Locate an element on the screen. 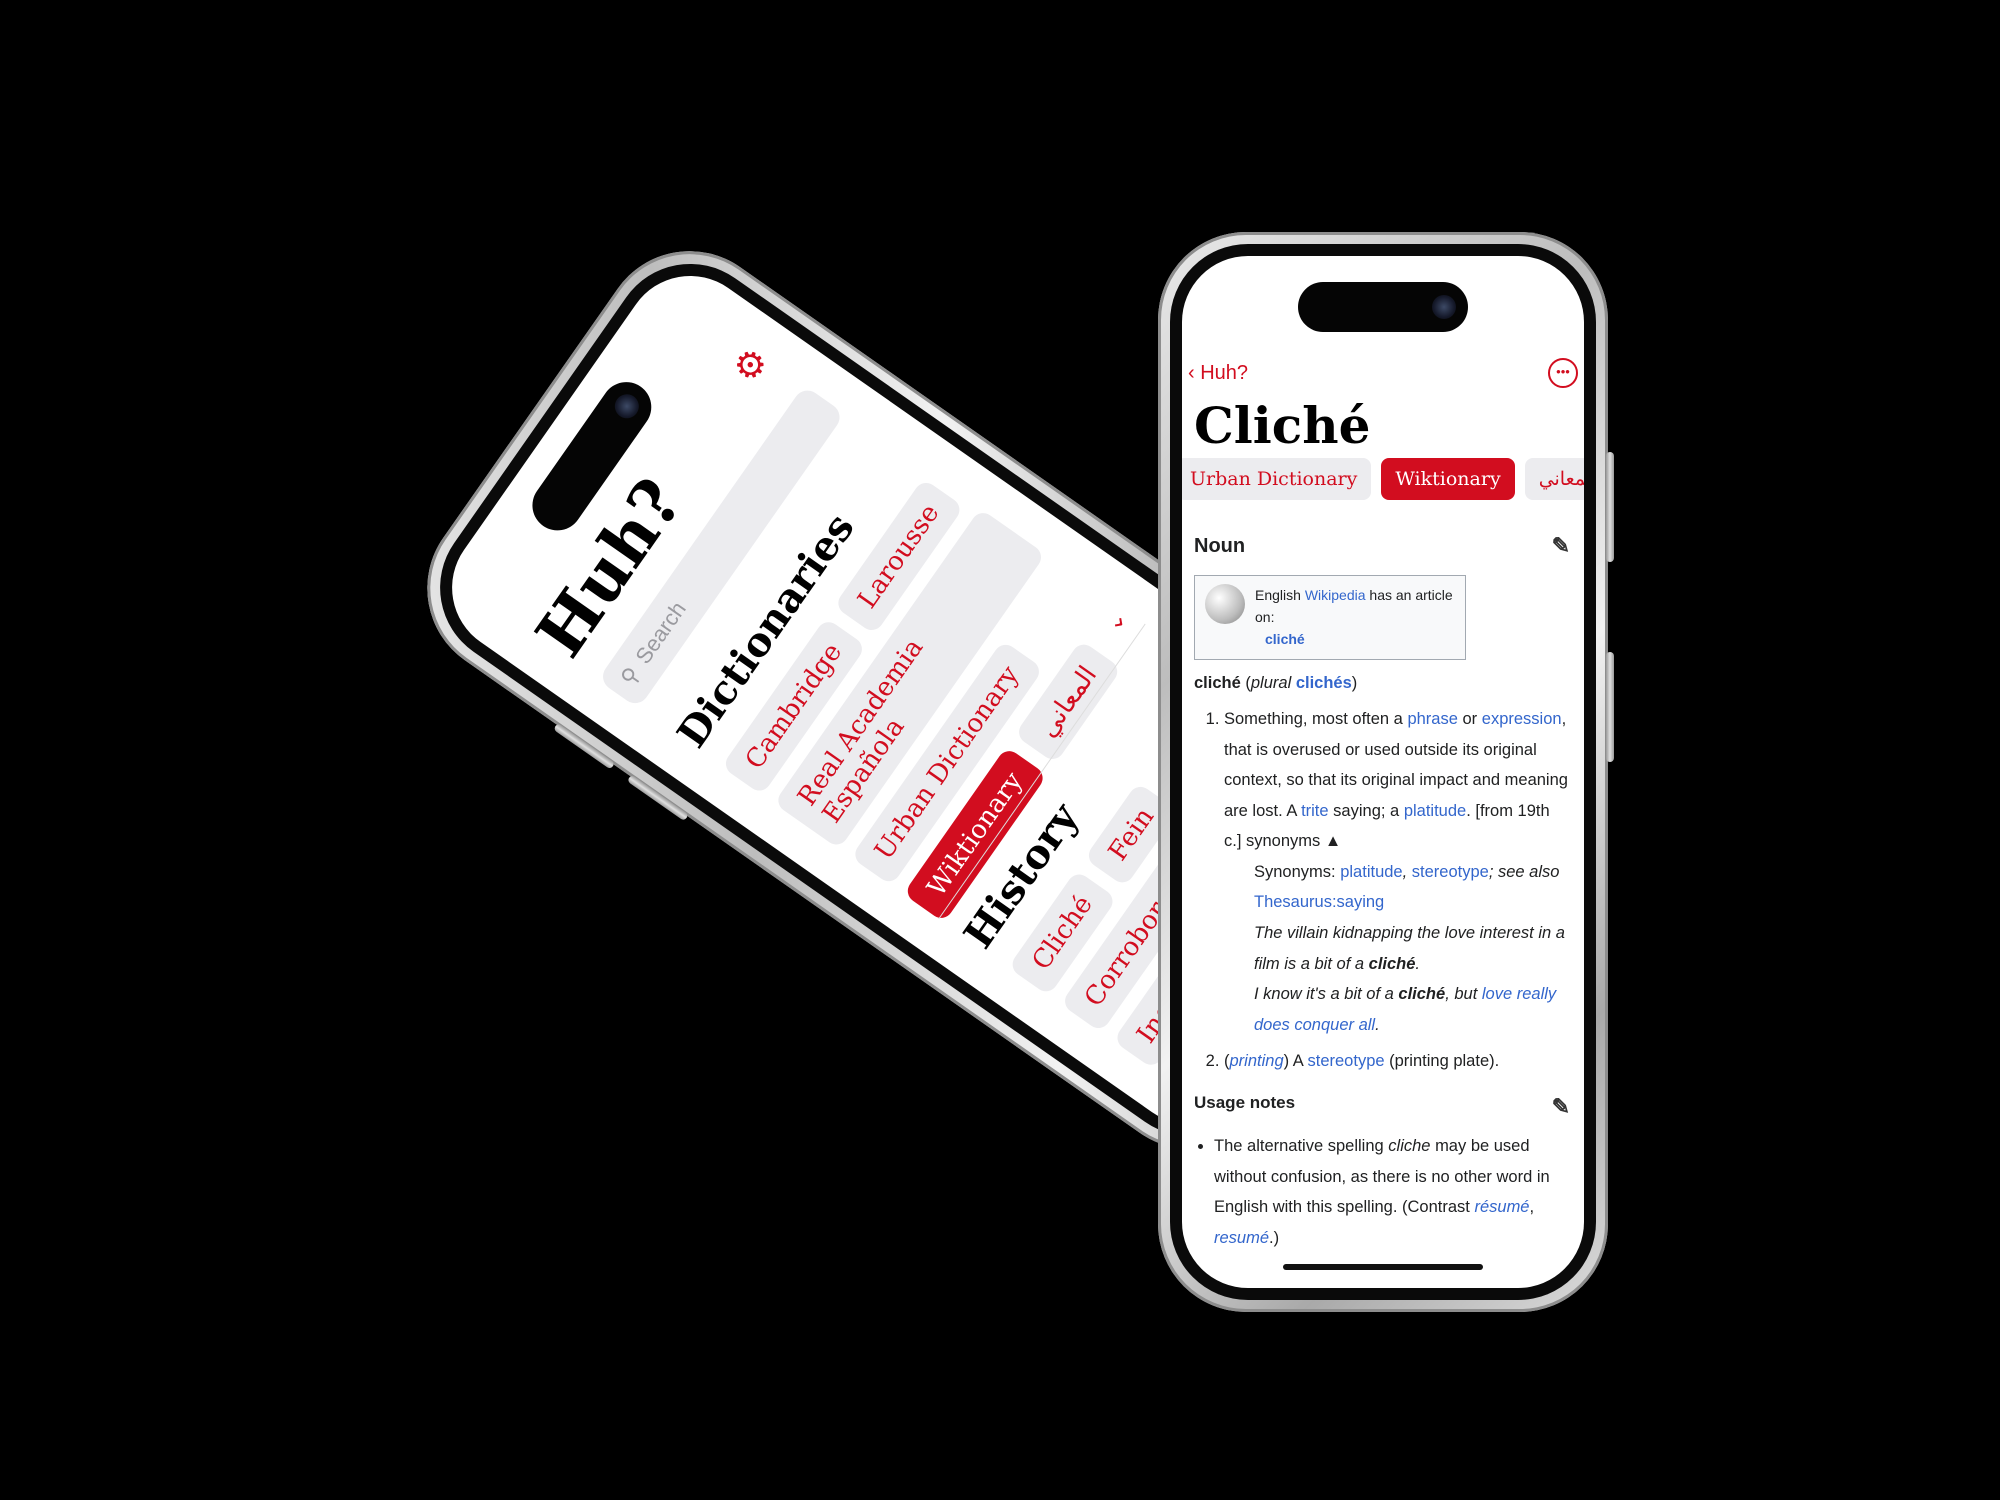  usage-text: .) is located at coordinates (1274, 1237).